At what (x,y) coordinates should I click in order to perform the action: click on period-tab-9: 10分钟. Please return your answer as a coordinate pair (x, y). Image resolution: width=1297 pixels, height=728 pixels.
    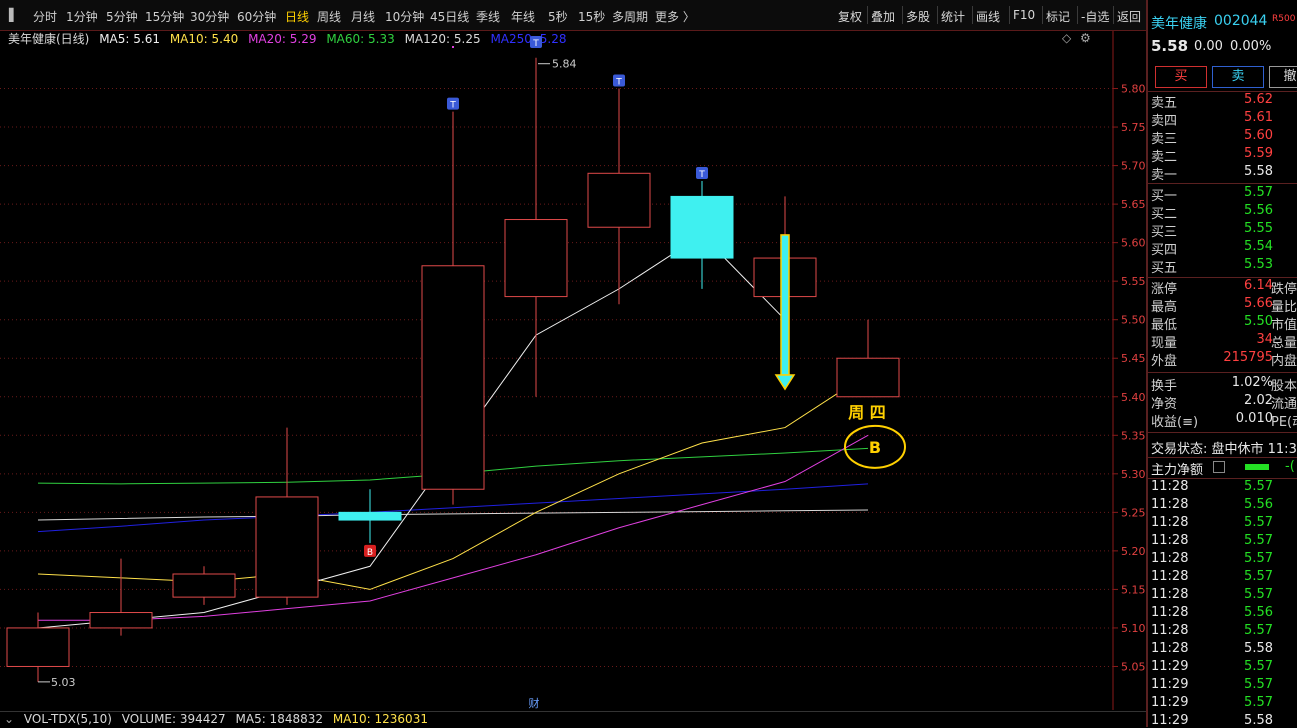
    Looking at the image, I should click on (404, 16).